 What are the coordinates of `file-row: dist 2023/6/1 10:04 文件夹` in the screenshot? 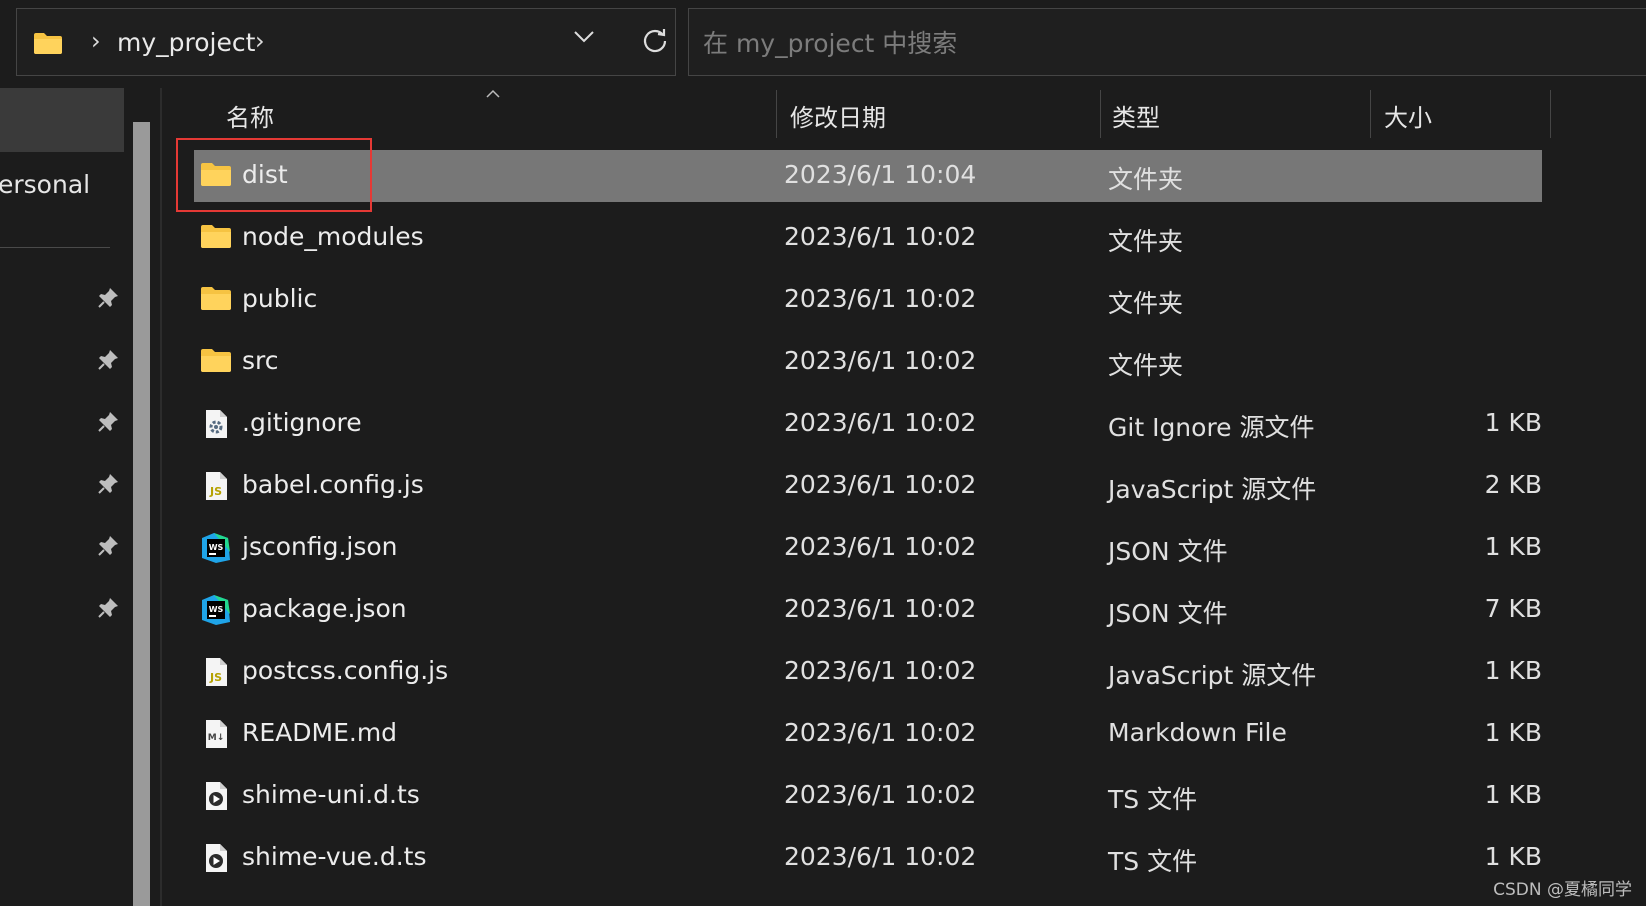 It's located at (868, 176).